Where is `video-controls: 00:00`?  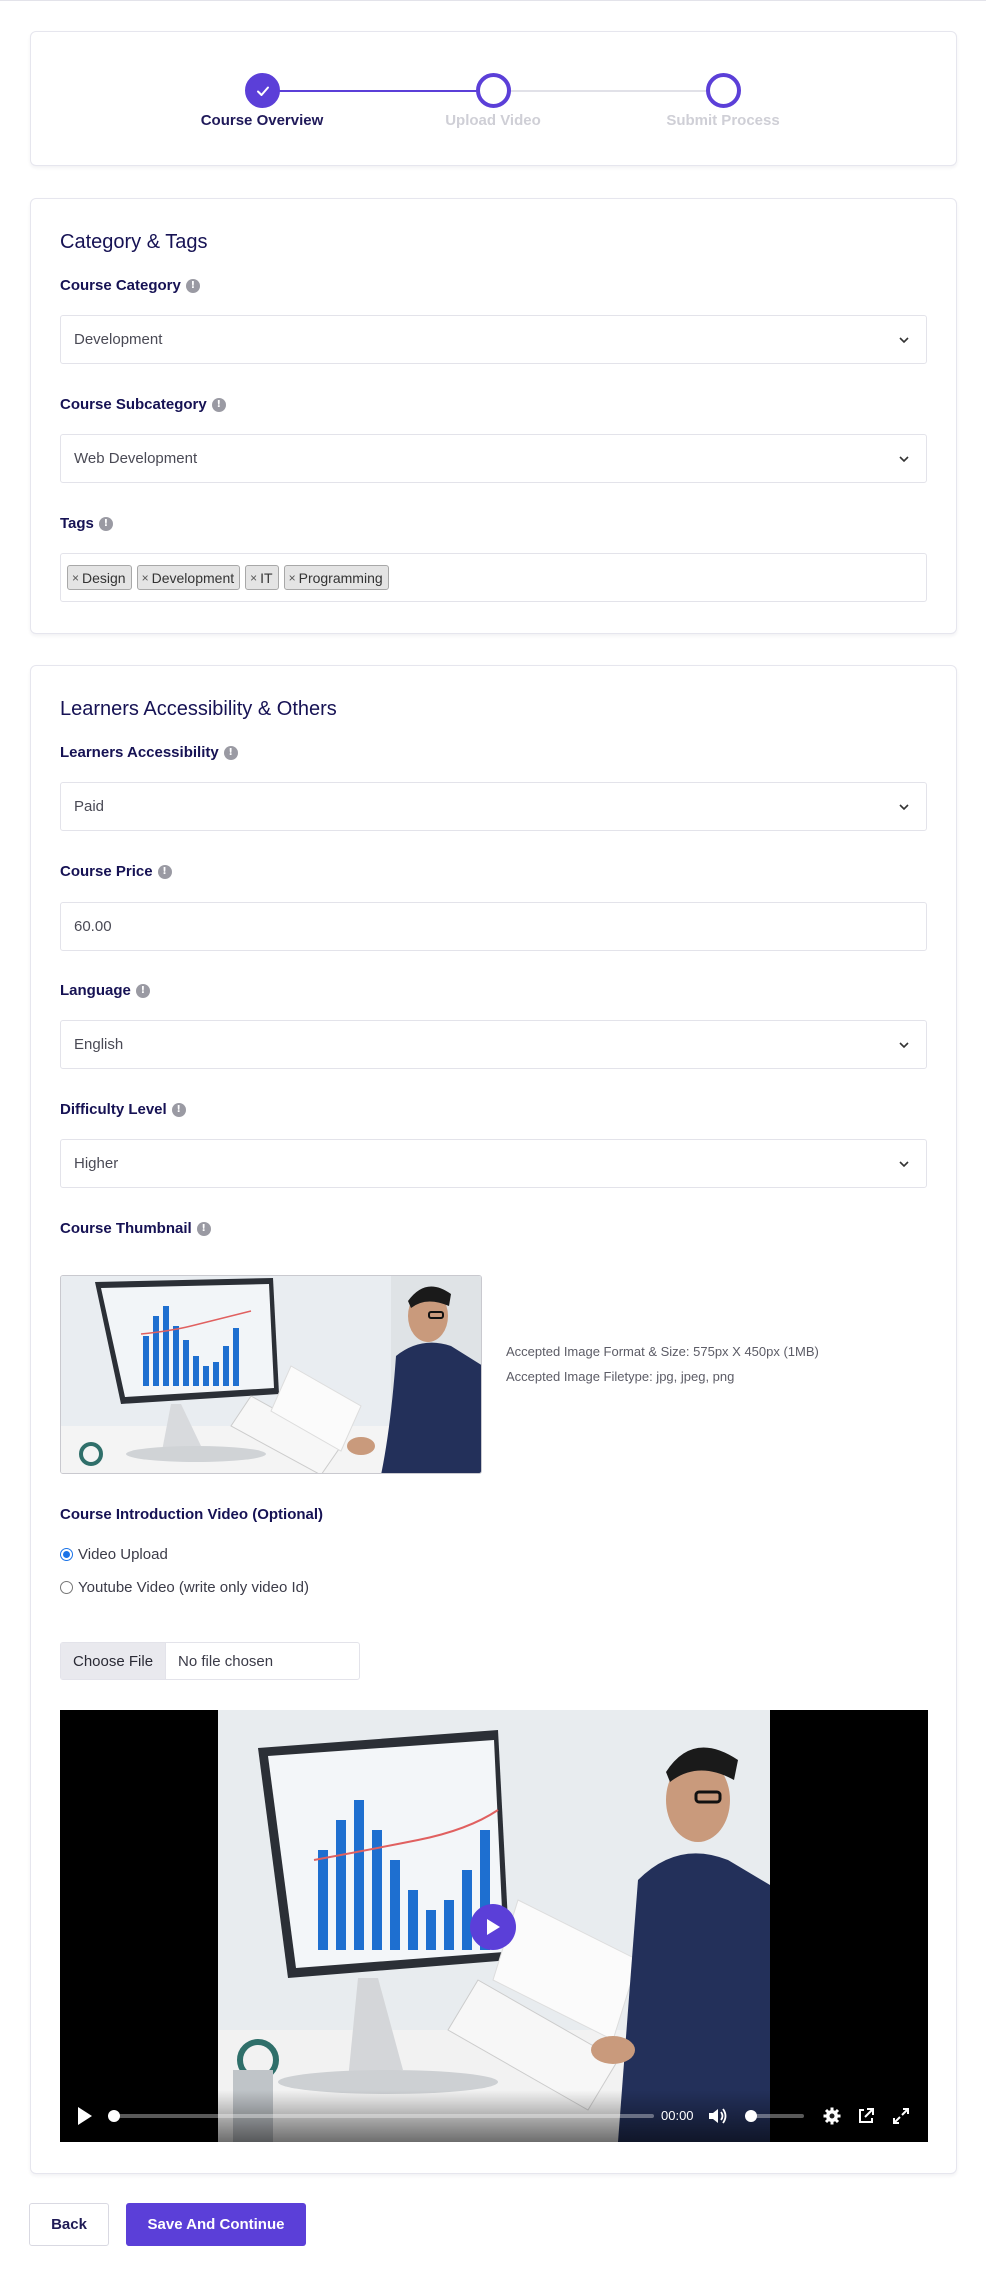 video-controls: 00:00 is located at coordinates (494, 2116).